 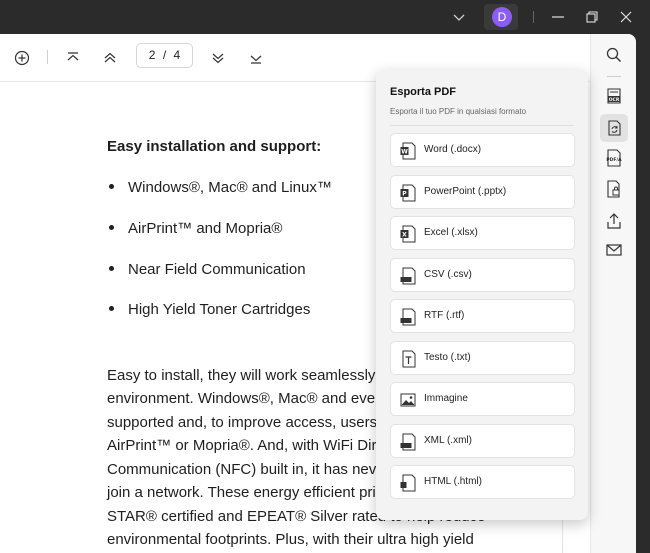 I want to click on pdfa-icon: PDF/A, so click(x=614, y=158).